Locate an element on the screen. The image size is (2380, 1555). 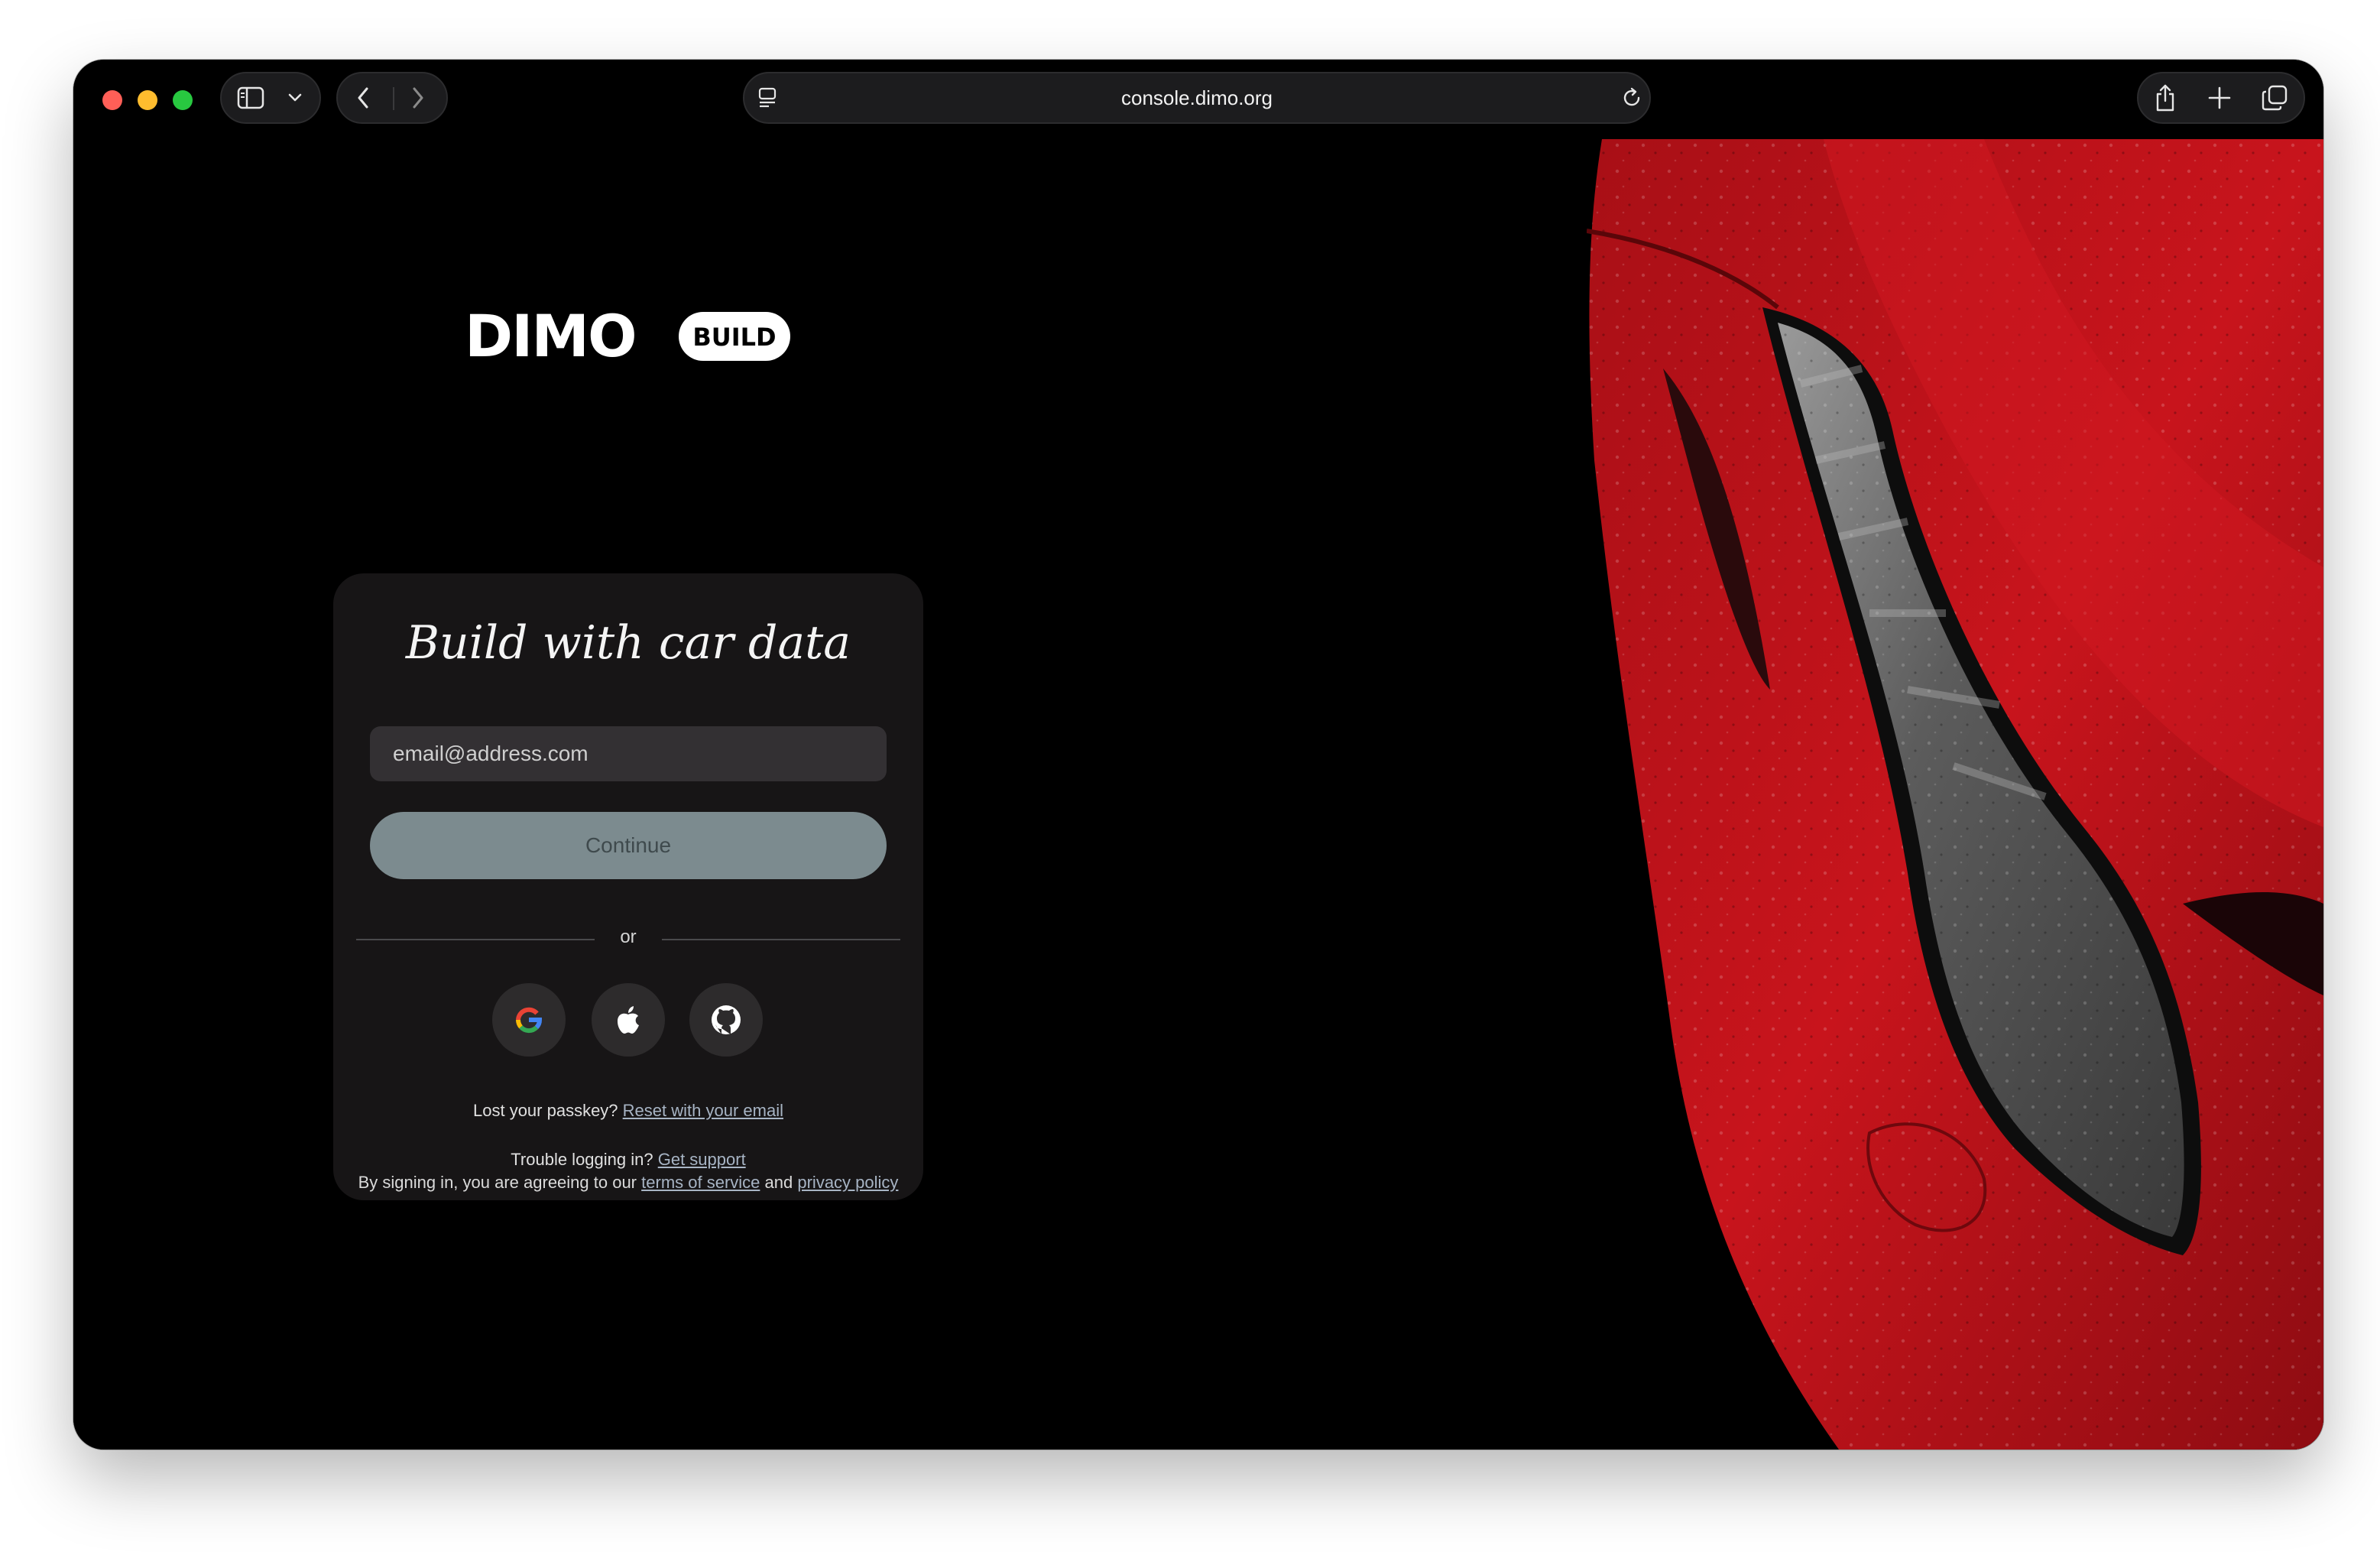
plus-icon is located at coordinates (2219, 98).